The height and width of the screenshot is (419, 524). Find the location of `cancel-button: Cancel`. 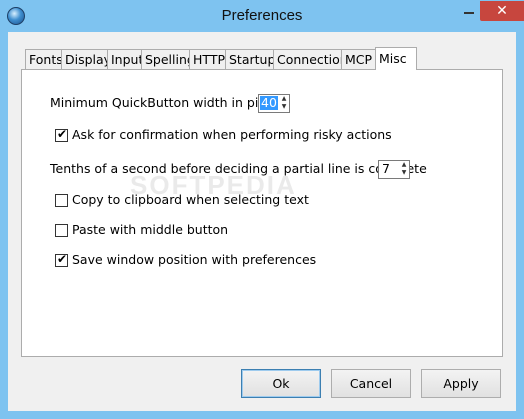

cancel-button: Cancel is located at coordinates (371, 383).